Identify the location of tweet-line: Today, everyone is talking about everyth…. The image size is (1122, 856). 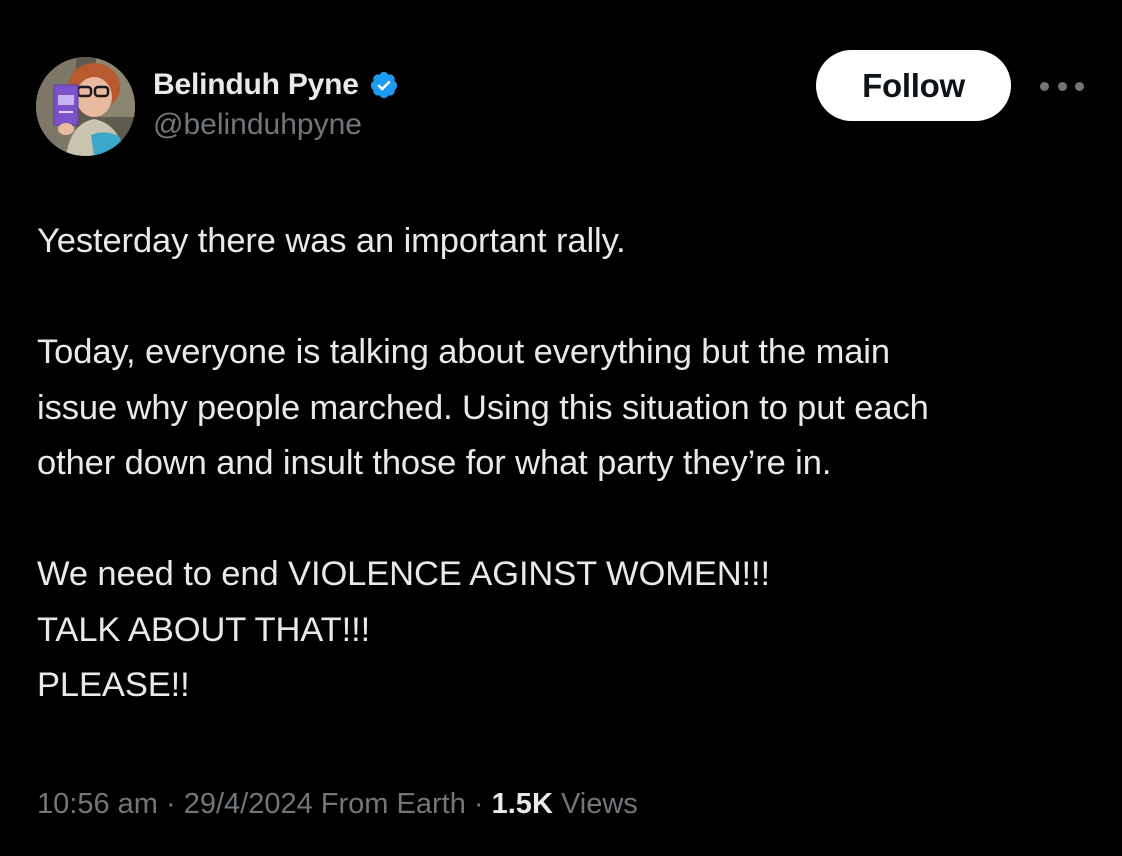
(463, 352).